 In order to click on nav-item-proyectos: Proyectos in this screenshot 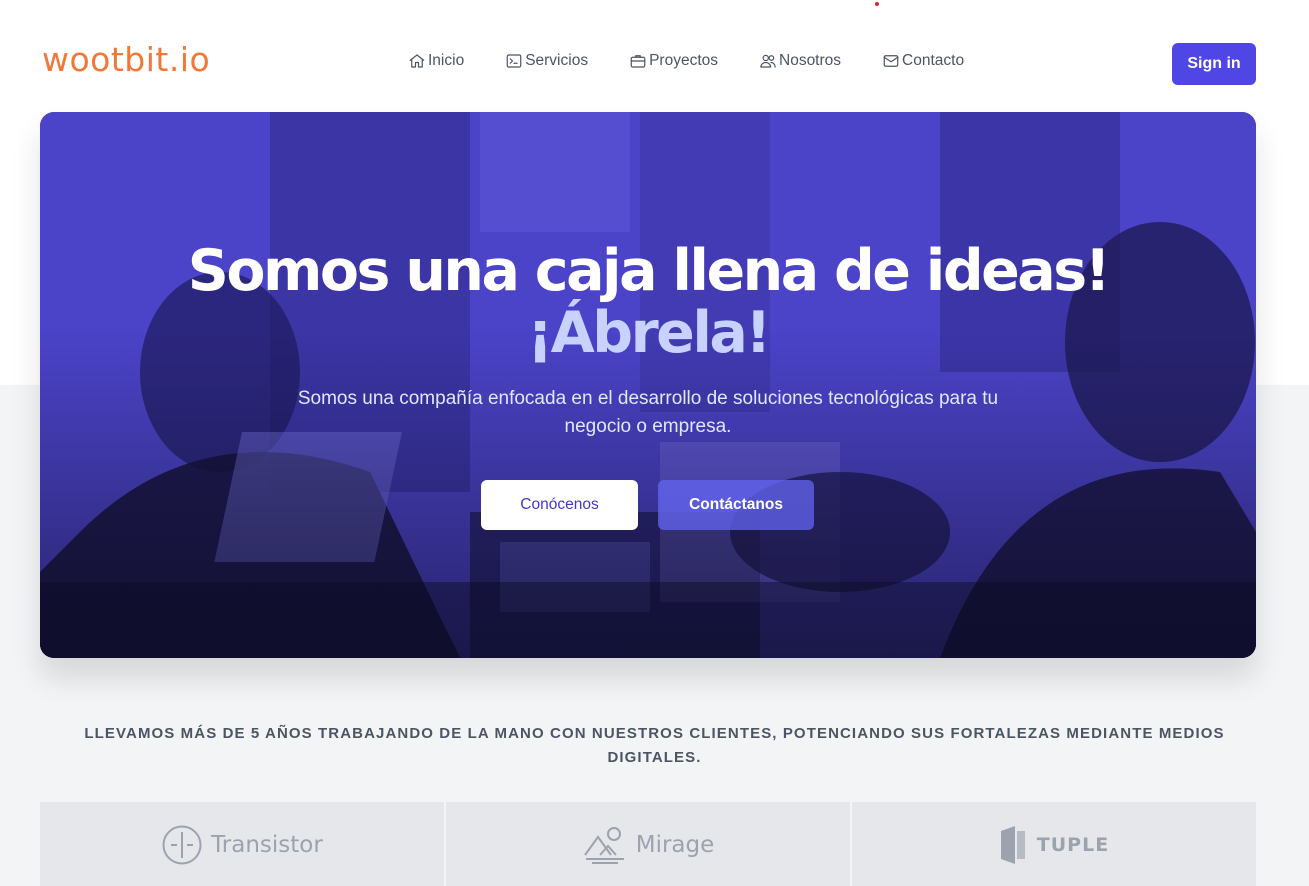, I will do `click(673, 61)`.